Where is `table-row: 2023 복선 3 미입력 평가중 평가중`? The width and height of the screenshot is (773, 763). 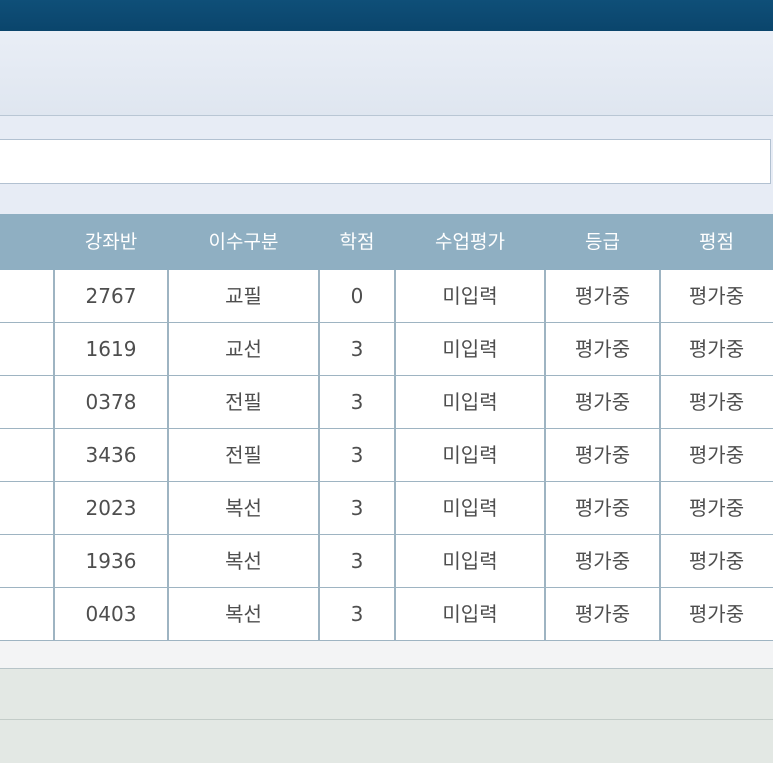
table-row: 2023 복선 3 미입력 평가중 평가중 is located at coordinates (386, 508).